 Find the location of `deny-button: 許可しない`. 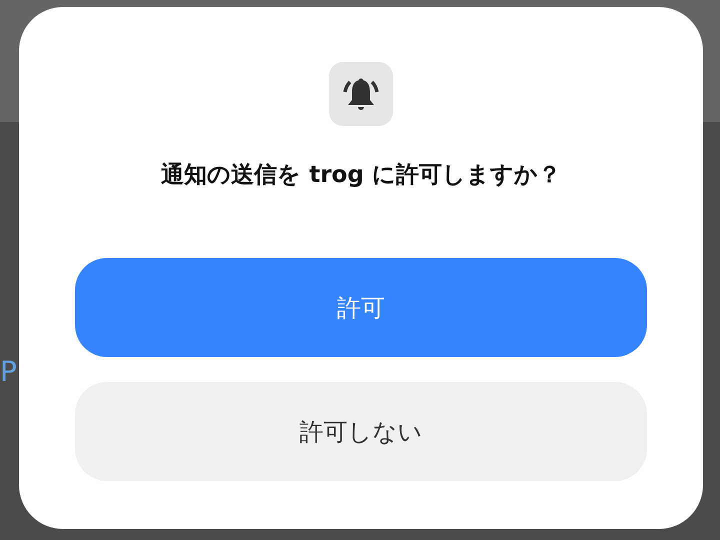

deny-button: 許可しない is located at coordinates (361, 431).